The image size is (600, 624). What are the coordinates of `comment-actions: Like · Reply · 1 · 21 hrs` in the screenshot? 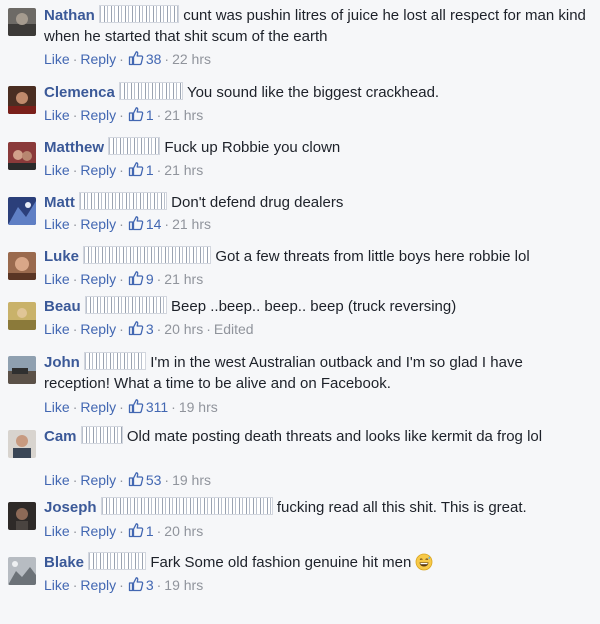 It's located at (123, 170).